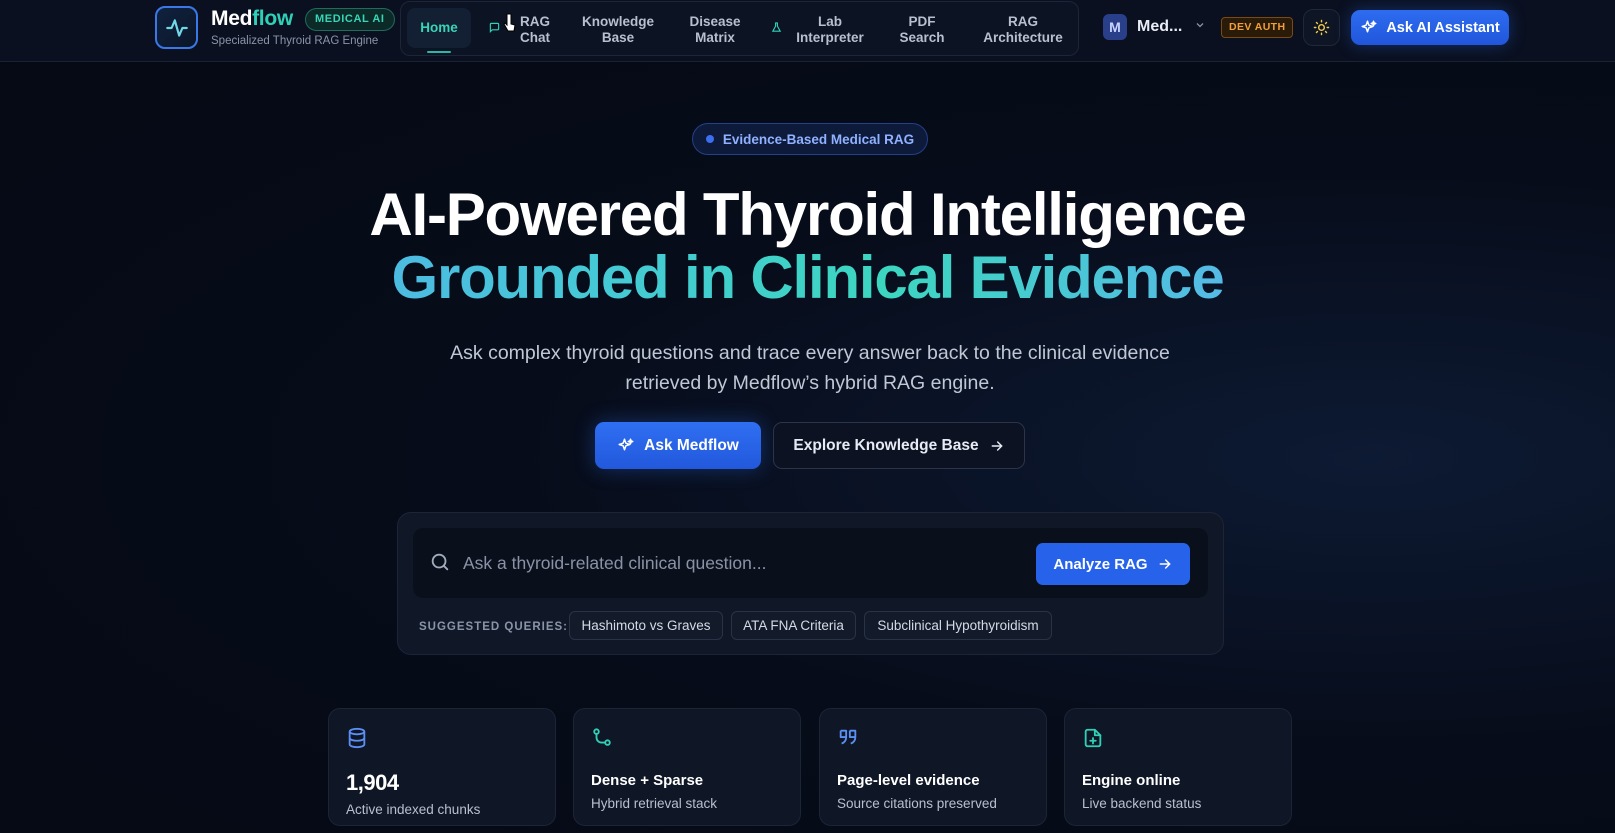 Image resolution: width=1615 pixels, height=833 pixels. I want to click on stat-card-retrieval: Dense + Sparse Hybrid retrieval stack, so click(687, 767).